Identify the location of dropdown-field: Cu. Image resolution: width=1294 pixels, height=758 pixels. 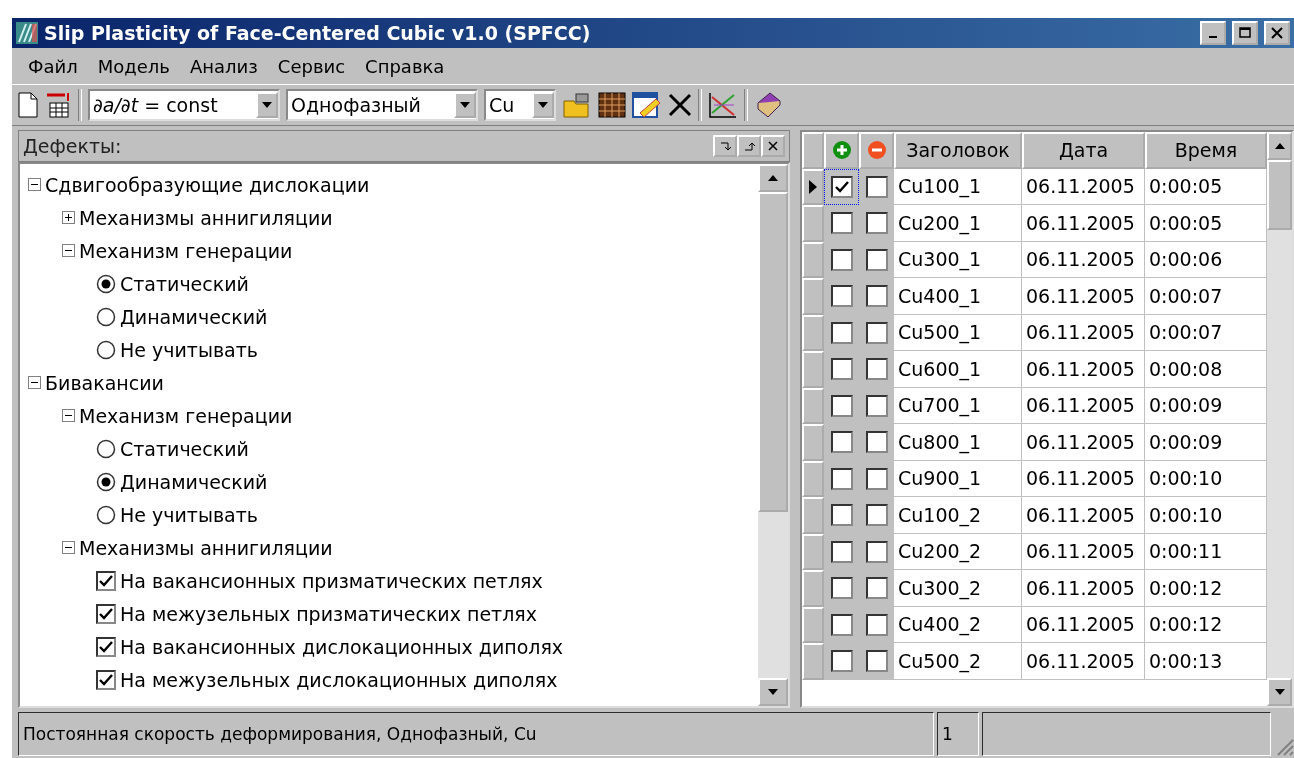
(520, 105).